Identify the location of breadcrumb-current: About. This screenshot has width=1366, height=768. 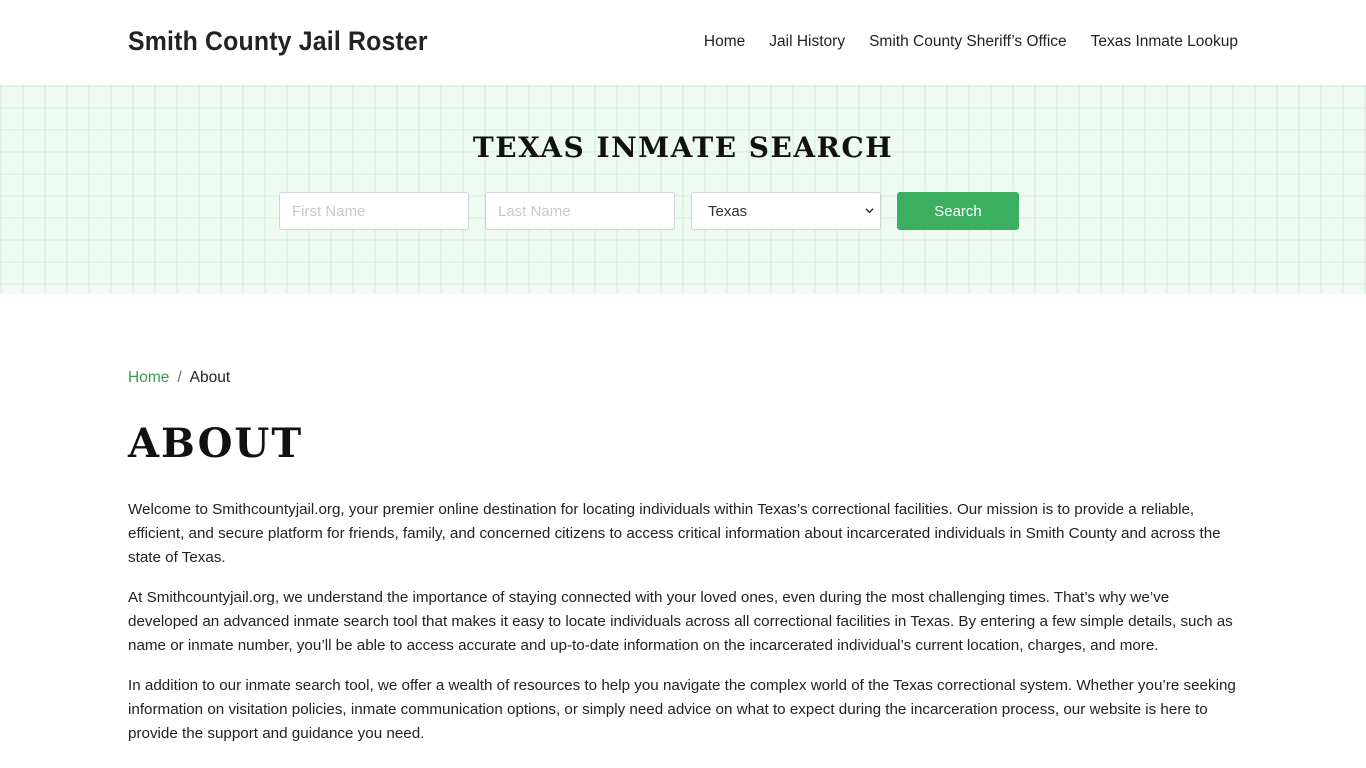
(210, 377).